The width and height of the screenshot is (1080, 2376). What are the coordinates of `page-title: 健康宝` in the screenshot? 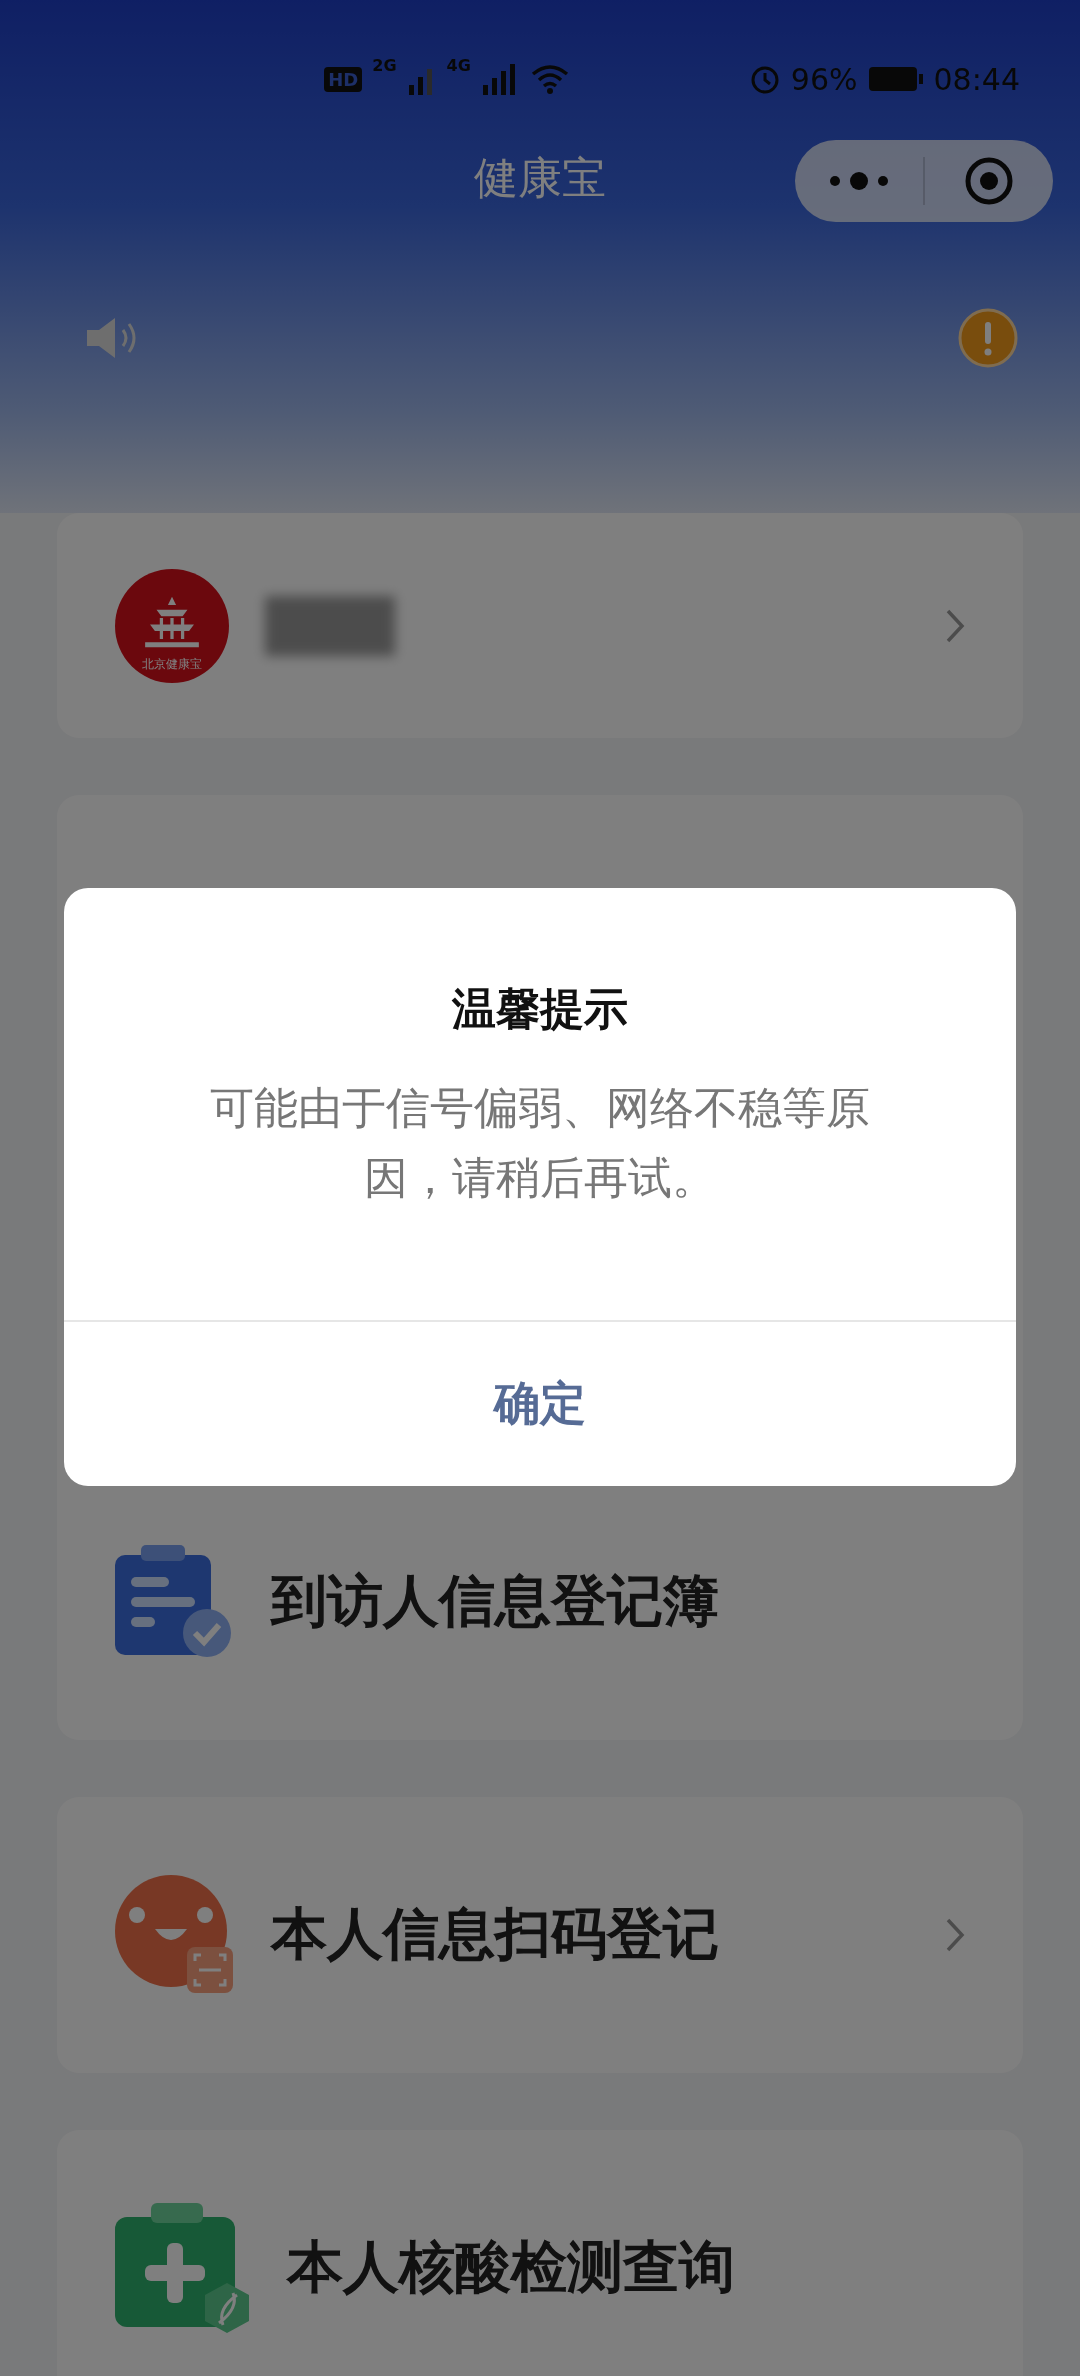 It's located at (540, 177).